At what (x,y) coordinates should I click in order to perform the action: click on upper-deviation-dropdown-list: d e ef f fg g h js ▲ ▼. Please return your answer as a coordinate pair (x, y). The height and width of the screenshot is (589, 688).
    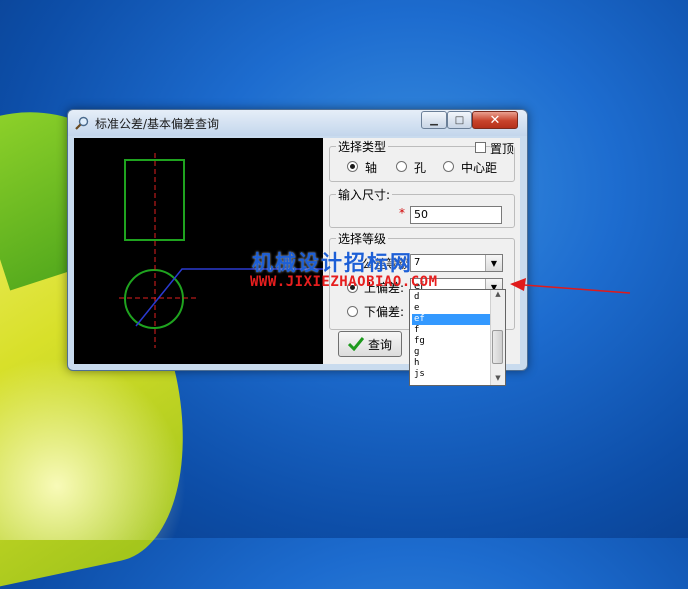
    Looking at the image, I should click on (457, 337).